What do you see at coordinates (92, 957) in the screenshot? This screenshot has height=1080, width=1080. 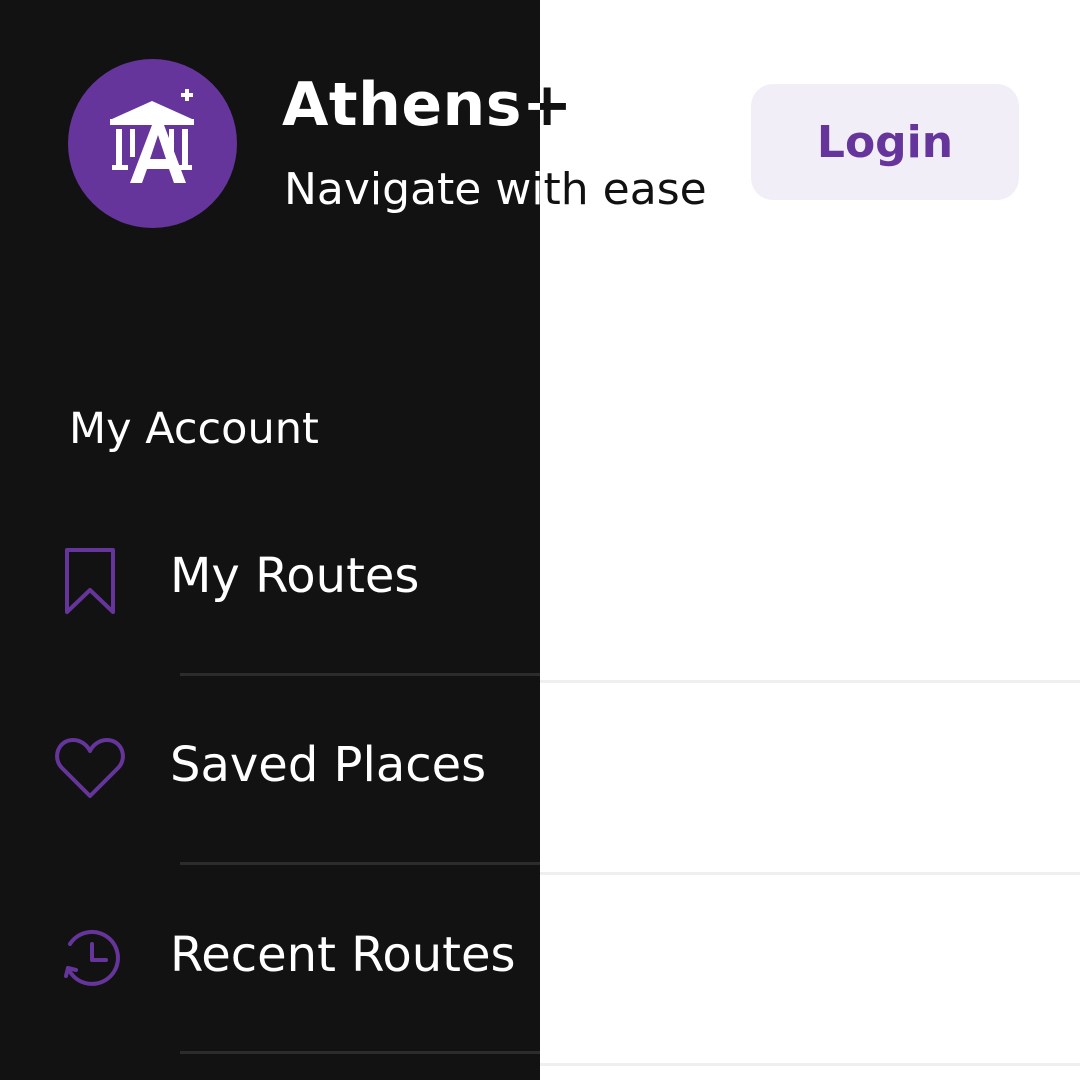 I see `history-clock-icon` at bounding box center [92, 957].